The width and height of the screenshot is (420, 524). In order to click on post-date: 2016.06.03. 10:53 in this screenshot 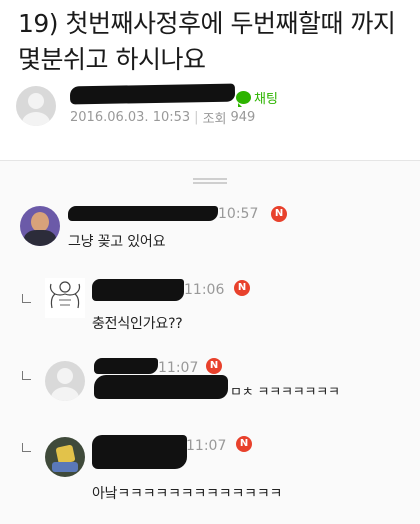, I will do `click(130, 117)`.